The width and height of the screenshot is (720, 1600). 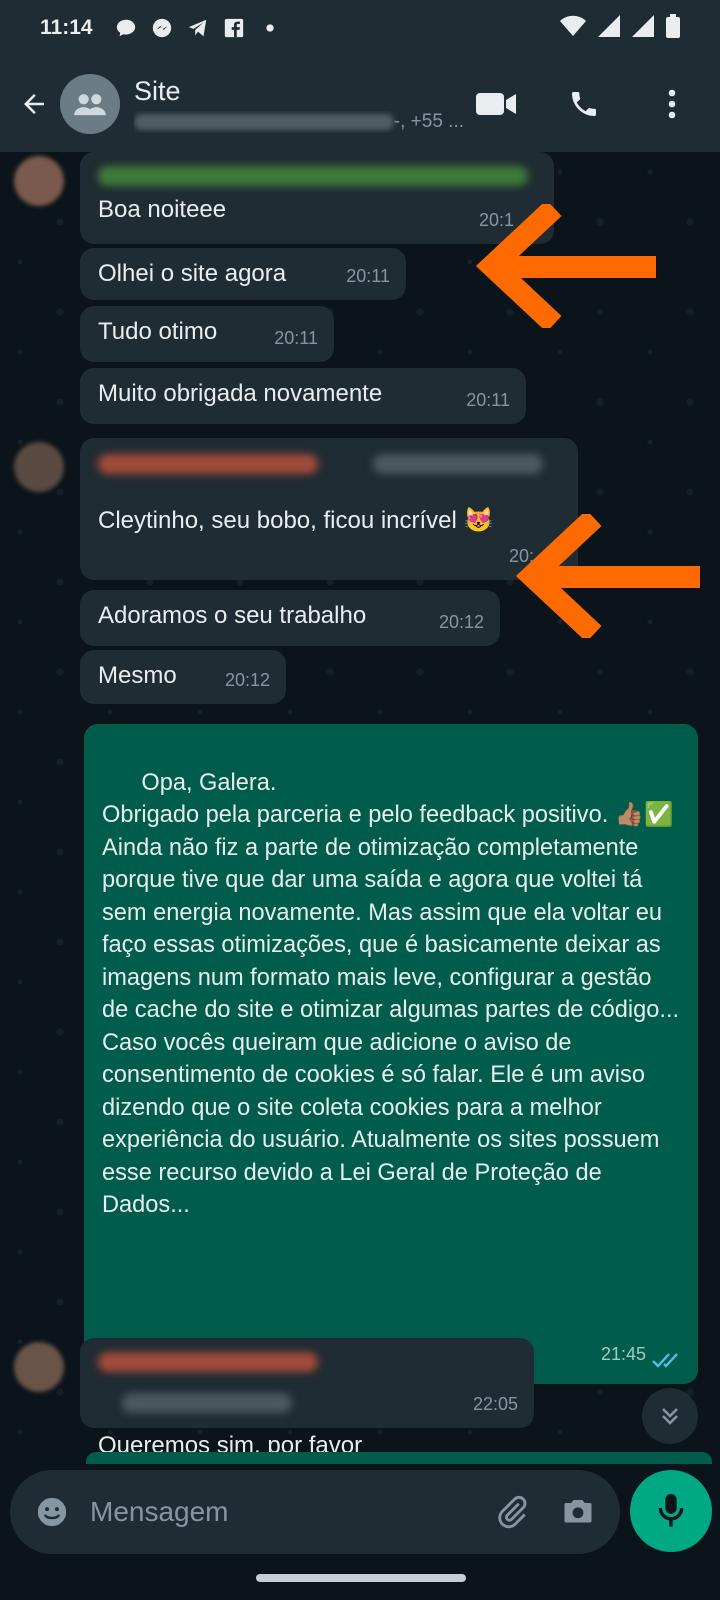 I want to click on chat-title: Site, so click(x=157, y=90).